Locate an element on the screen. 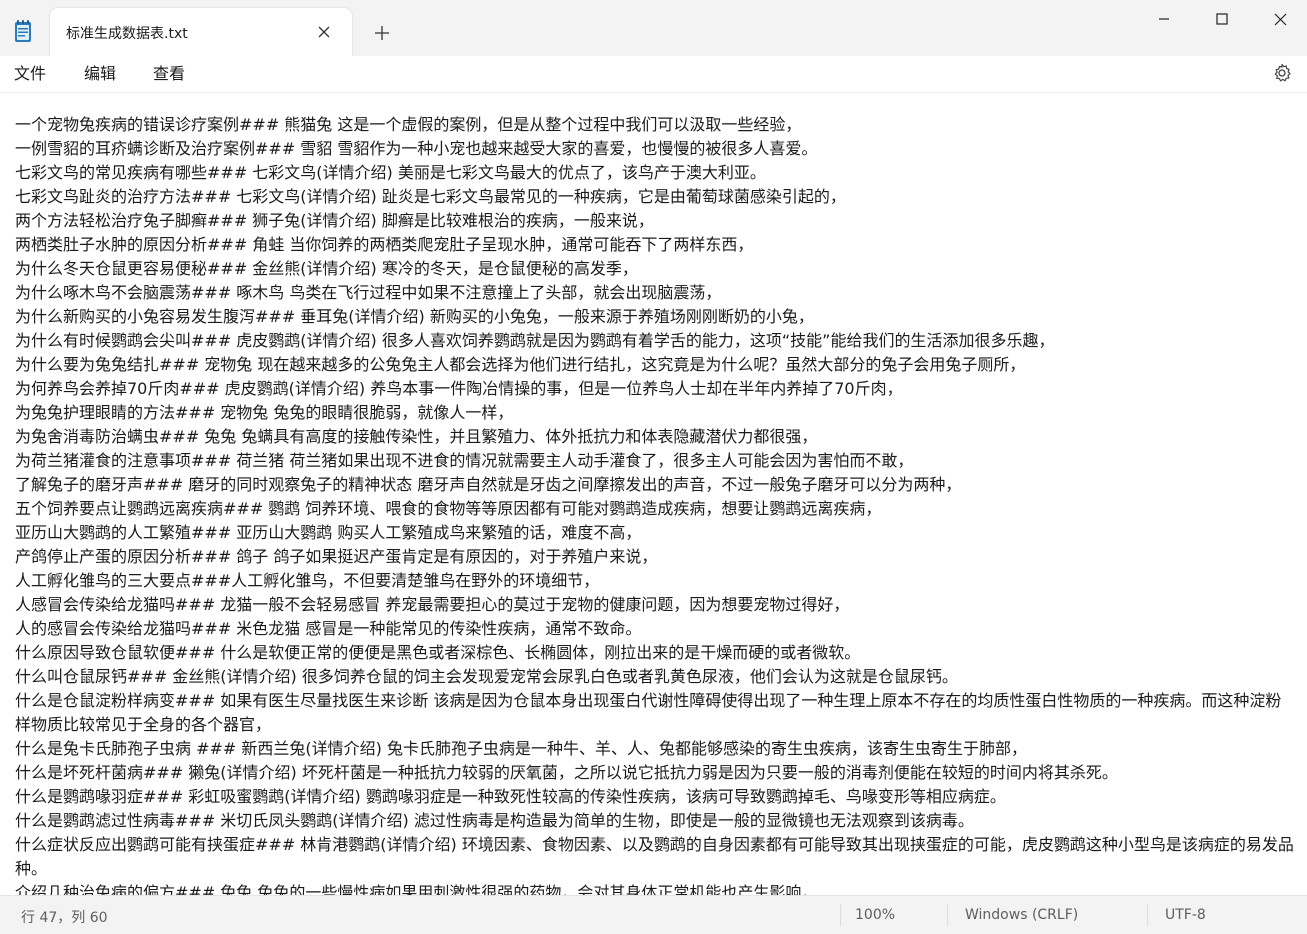  status-bar: 行 47，列 60 100% Windows (CRLF) UTF-8 is located at coordinates (653, 914).